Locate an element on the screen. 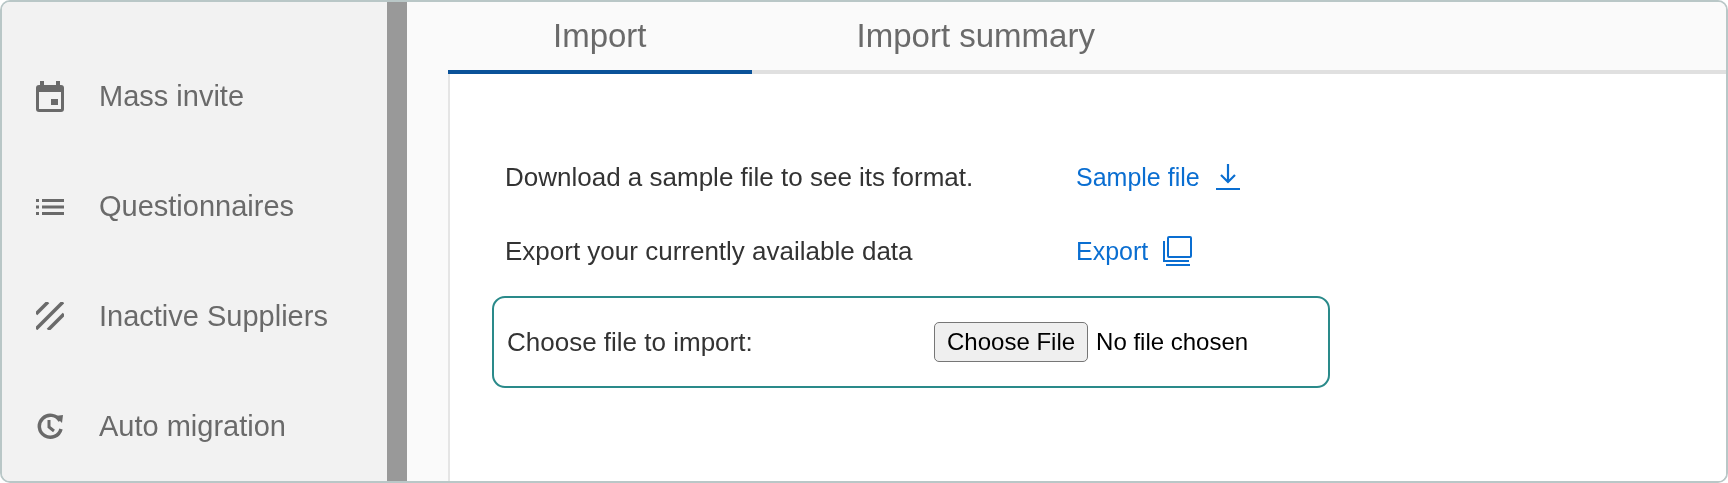 This screenshot has height=483, width=1728. action-link: Export is located at coordinates (1134, 251).